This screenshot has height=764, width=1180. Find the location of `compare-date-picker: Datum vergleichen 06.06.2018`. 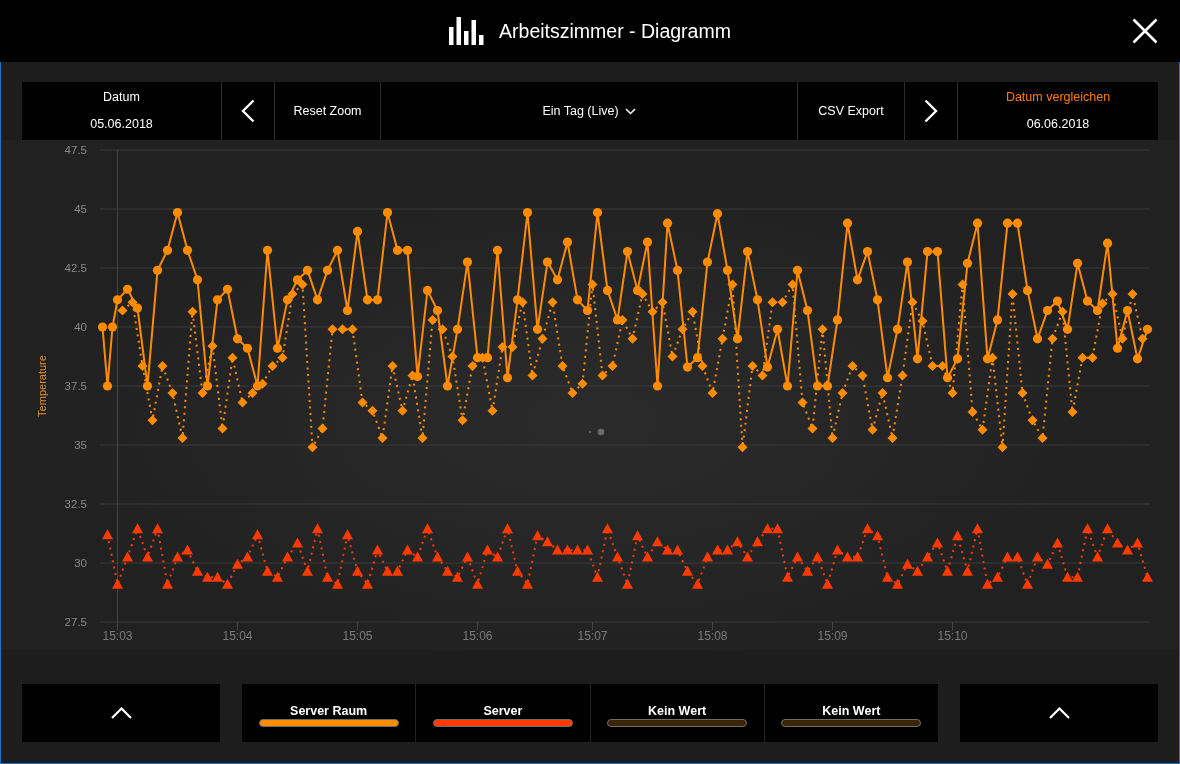

compare-date-picker: Datum vergleichen 06.06.2018 is located at coordinates (1058, 111).